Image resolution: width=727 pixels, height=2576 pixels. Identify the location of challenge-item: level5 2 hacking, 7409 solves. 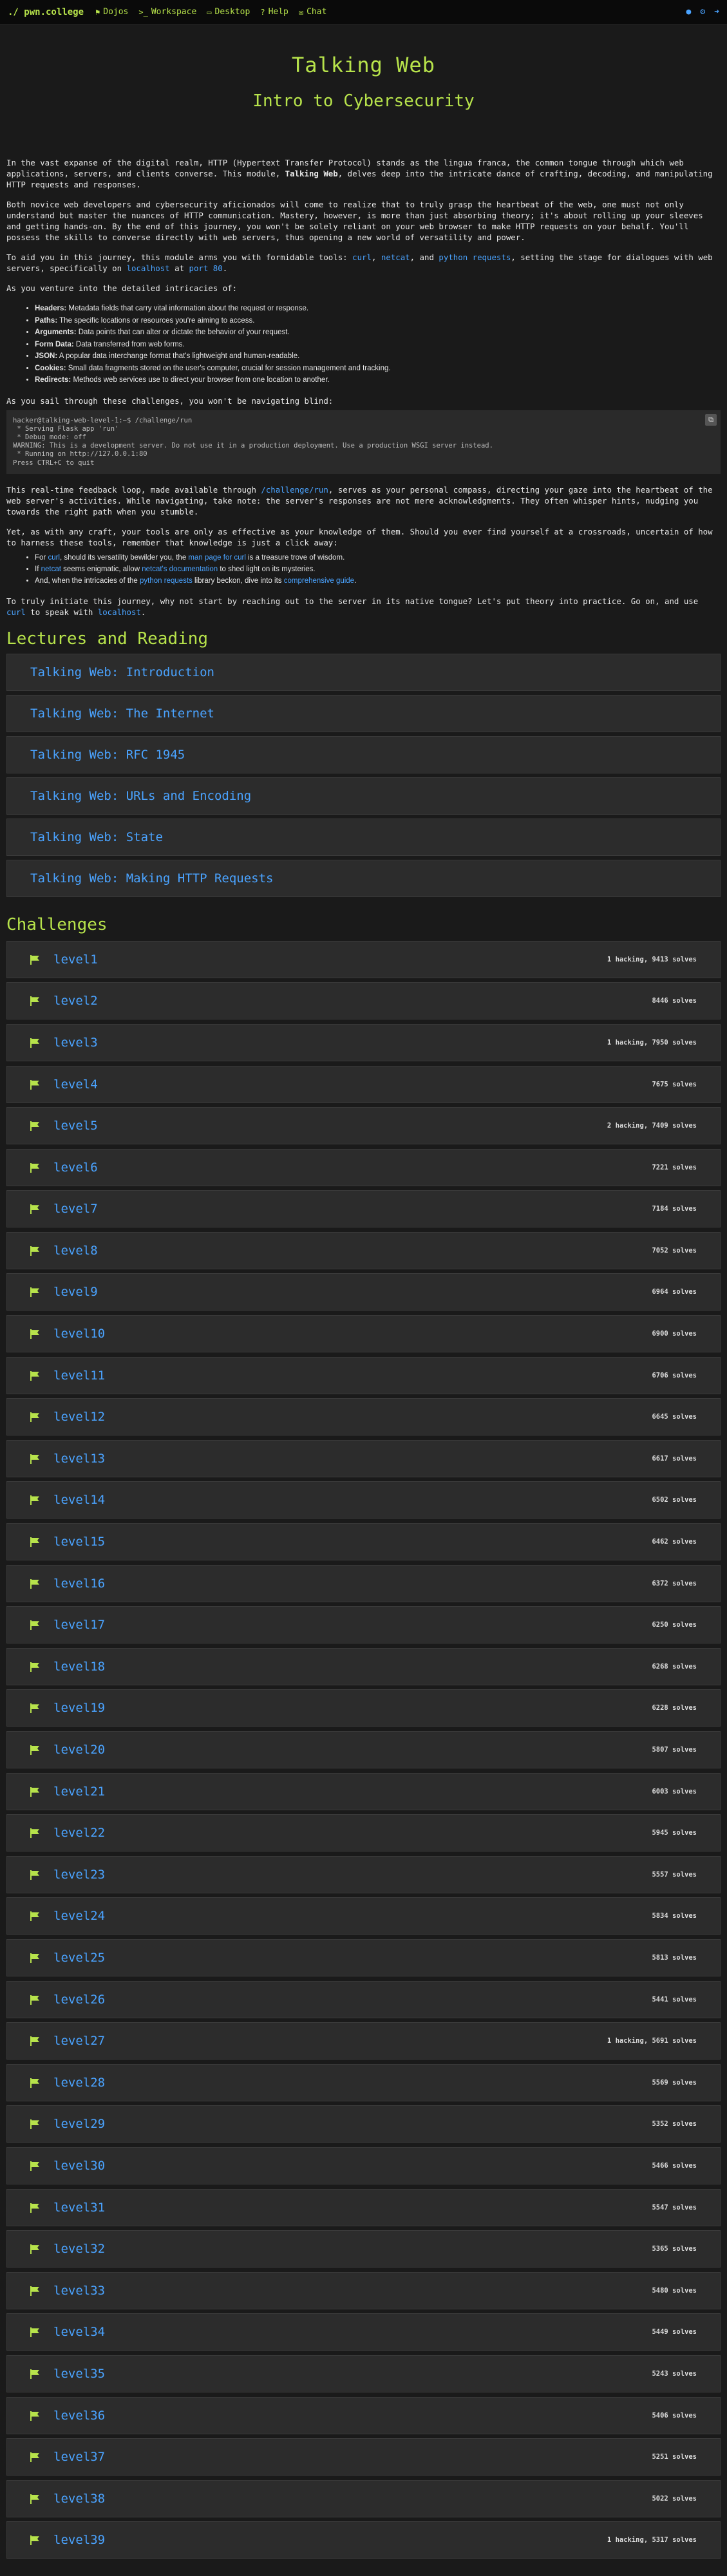
(363, 1126).